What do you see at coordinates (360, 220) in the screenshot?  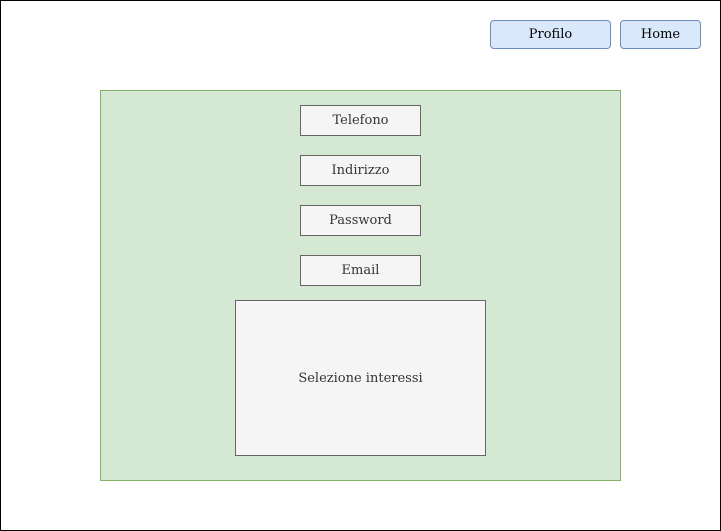 I see `password-field: Password` at bounding box center [360, 220].